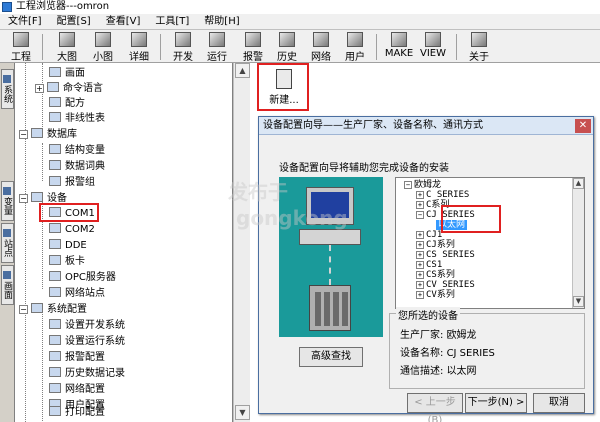 The image size is (600, 422). I want to click on list-item-cj-xilie: + CJ系列, so click(435, 245).